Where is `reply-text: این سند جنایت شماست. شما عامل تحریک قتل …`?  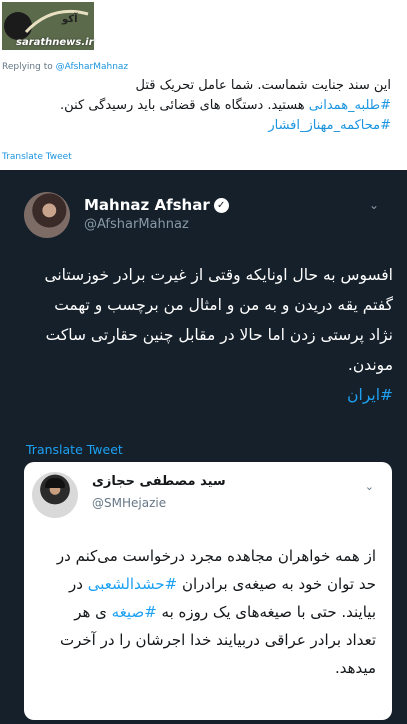 reply-text: این سند جنایت شماست. شما عامل تحریک قتل … is located at coordinates (221, 106).